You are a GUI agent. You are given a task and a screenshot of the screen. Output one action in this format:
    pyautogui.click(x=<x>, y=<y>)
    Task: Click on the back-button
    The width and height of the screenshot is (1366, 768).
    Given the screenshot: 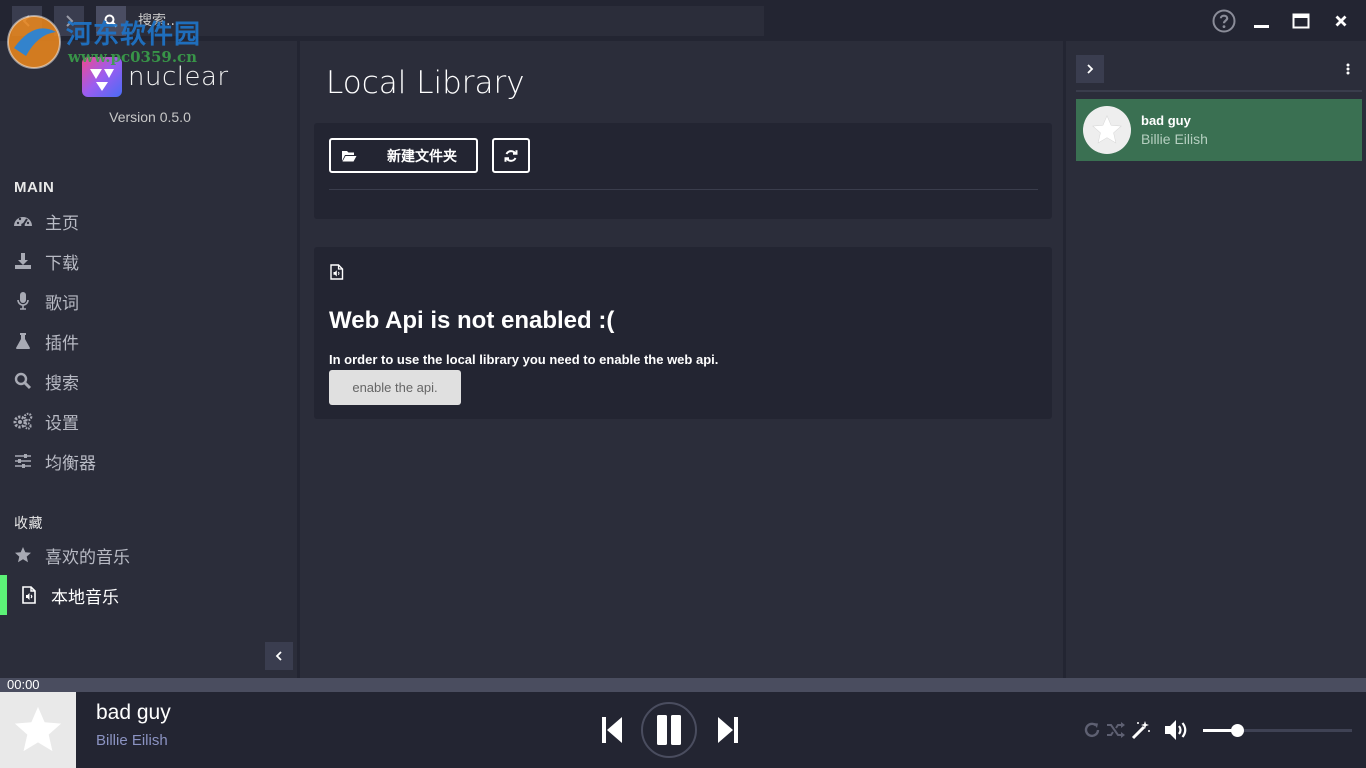 What is the action you would take?
    pyautogui.click(x=27, y=21)
    